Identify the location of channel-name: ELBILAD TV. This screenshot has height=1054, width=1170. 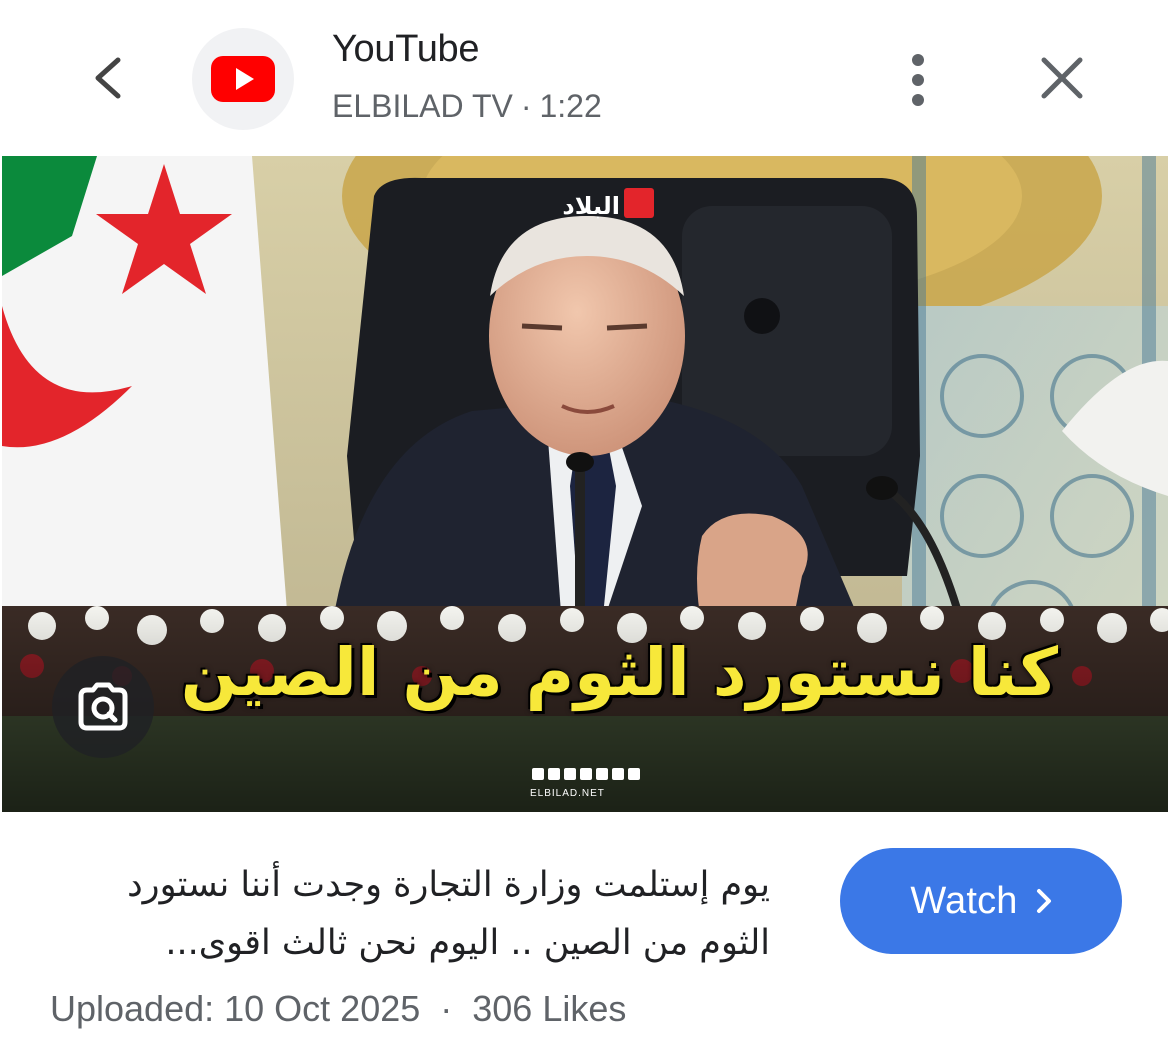
(422, 106).